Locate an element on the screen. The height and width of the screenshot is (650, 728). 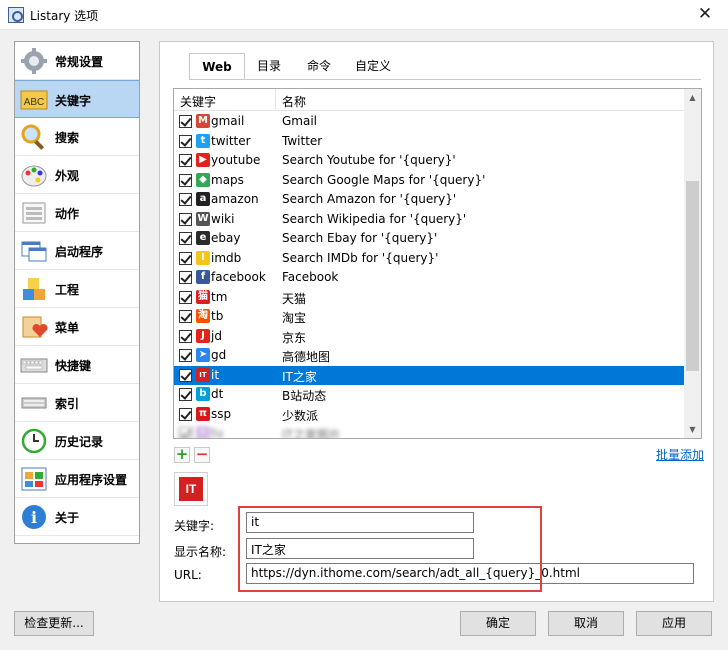
sidebar-item-1: 常规设置 is located at coordinates (77, 61).